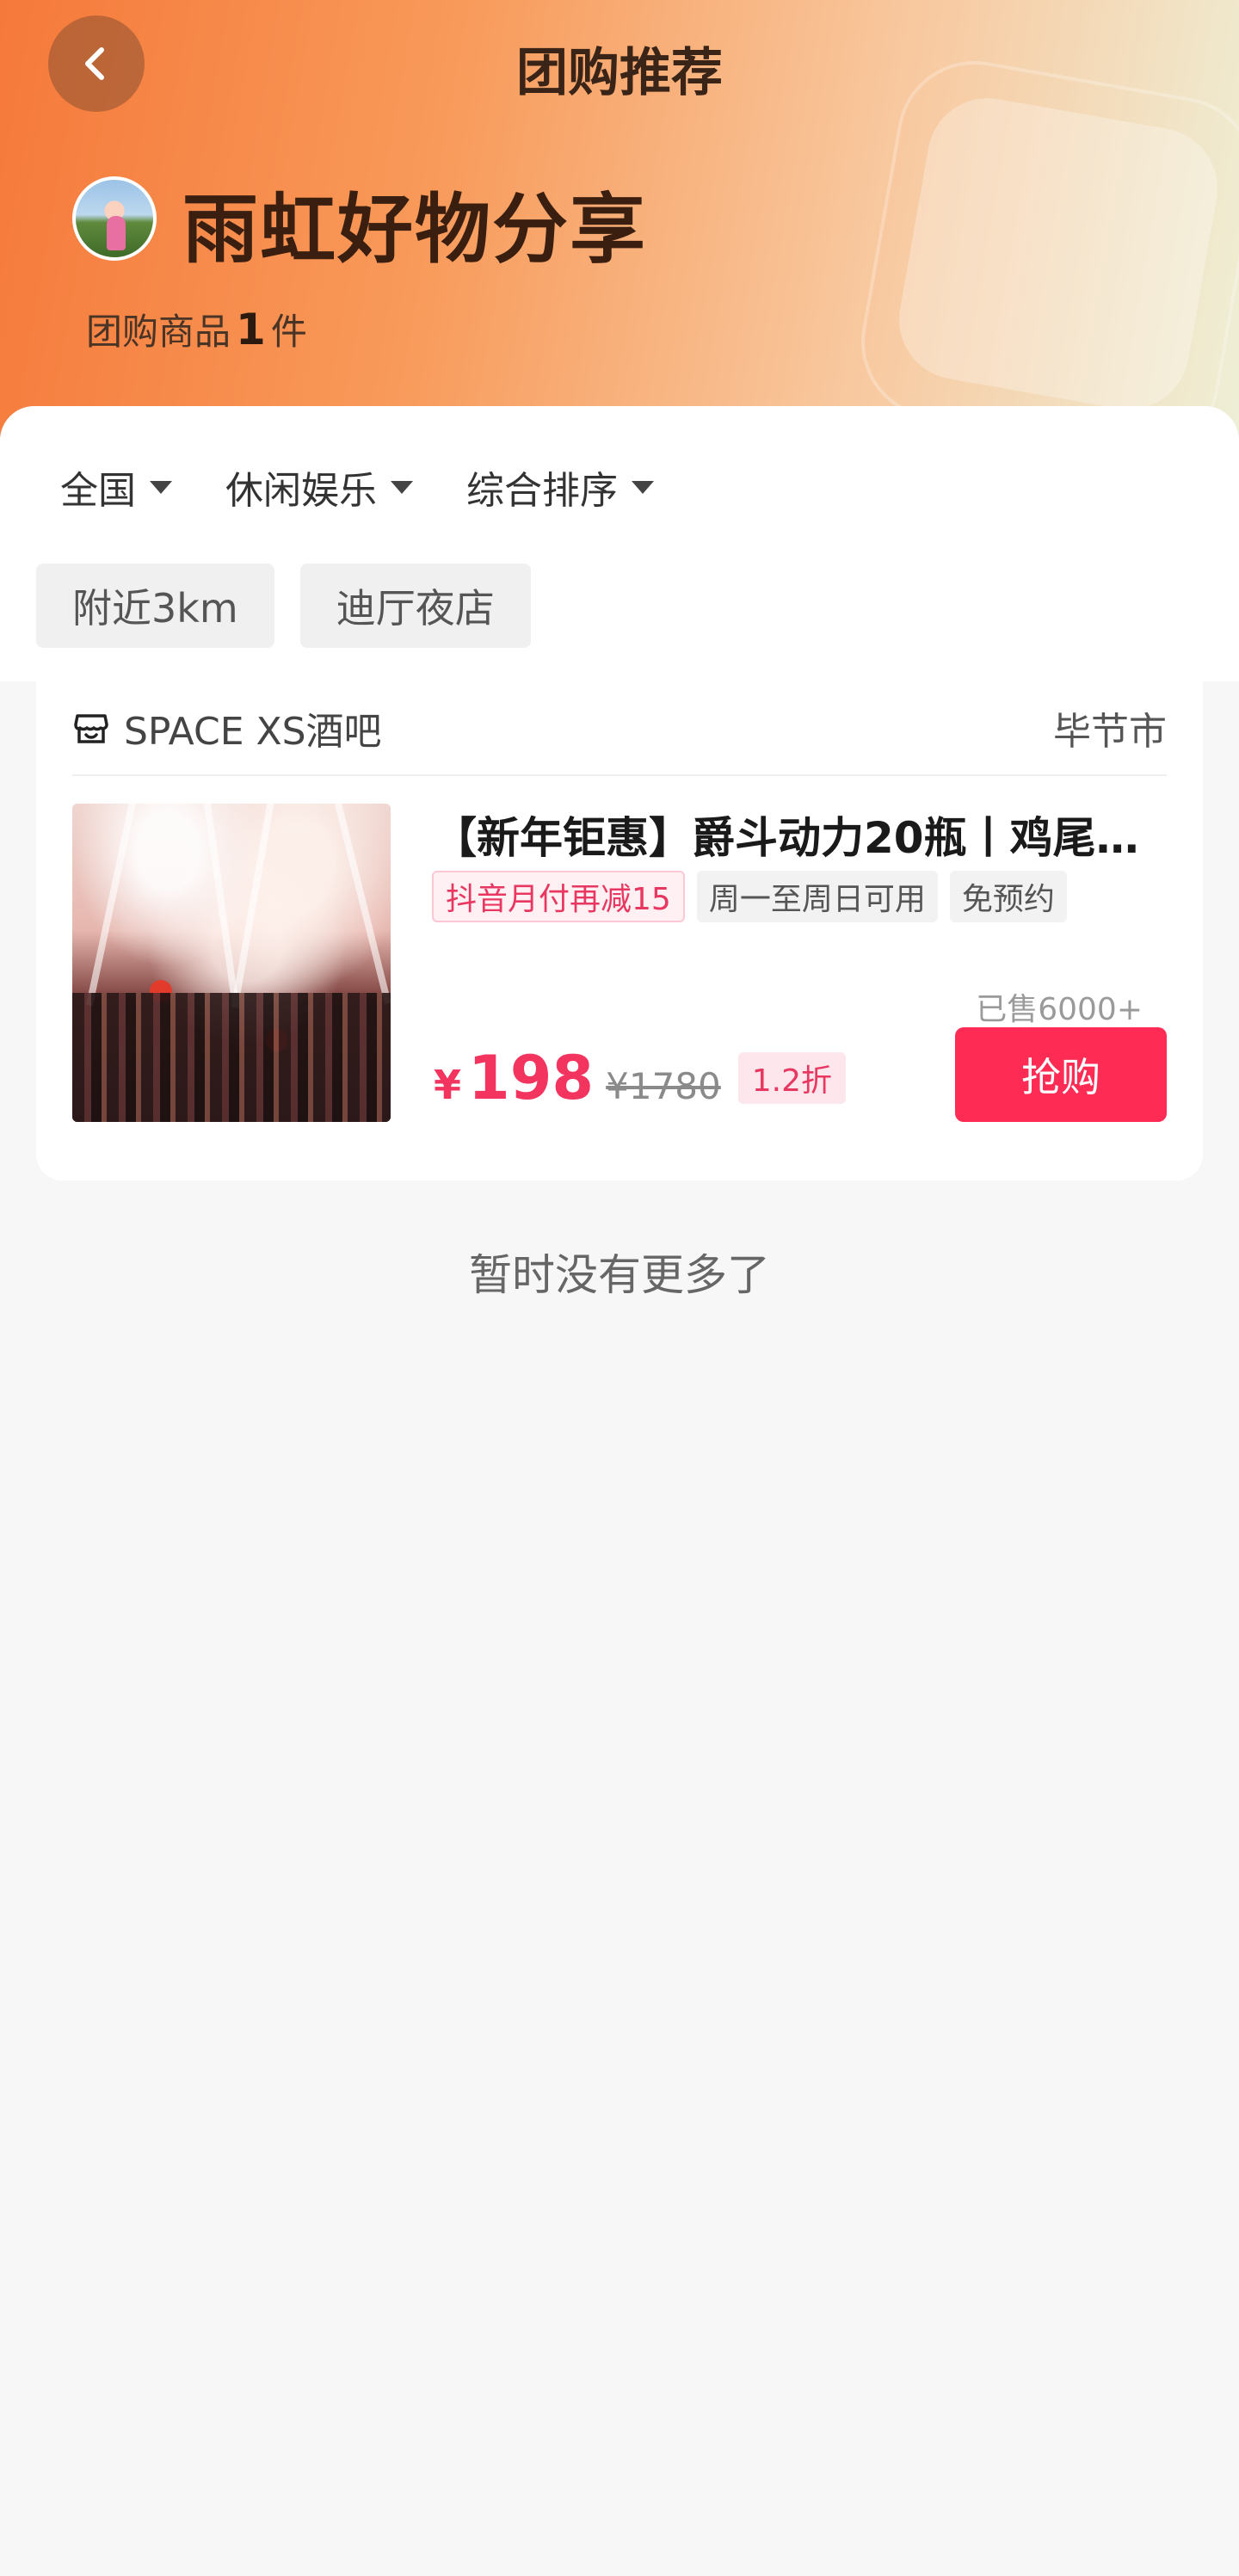 This screenshot has height=2576, width=1239. I want to click on filter-label: 休闲娱乐, so click(301, 491).